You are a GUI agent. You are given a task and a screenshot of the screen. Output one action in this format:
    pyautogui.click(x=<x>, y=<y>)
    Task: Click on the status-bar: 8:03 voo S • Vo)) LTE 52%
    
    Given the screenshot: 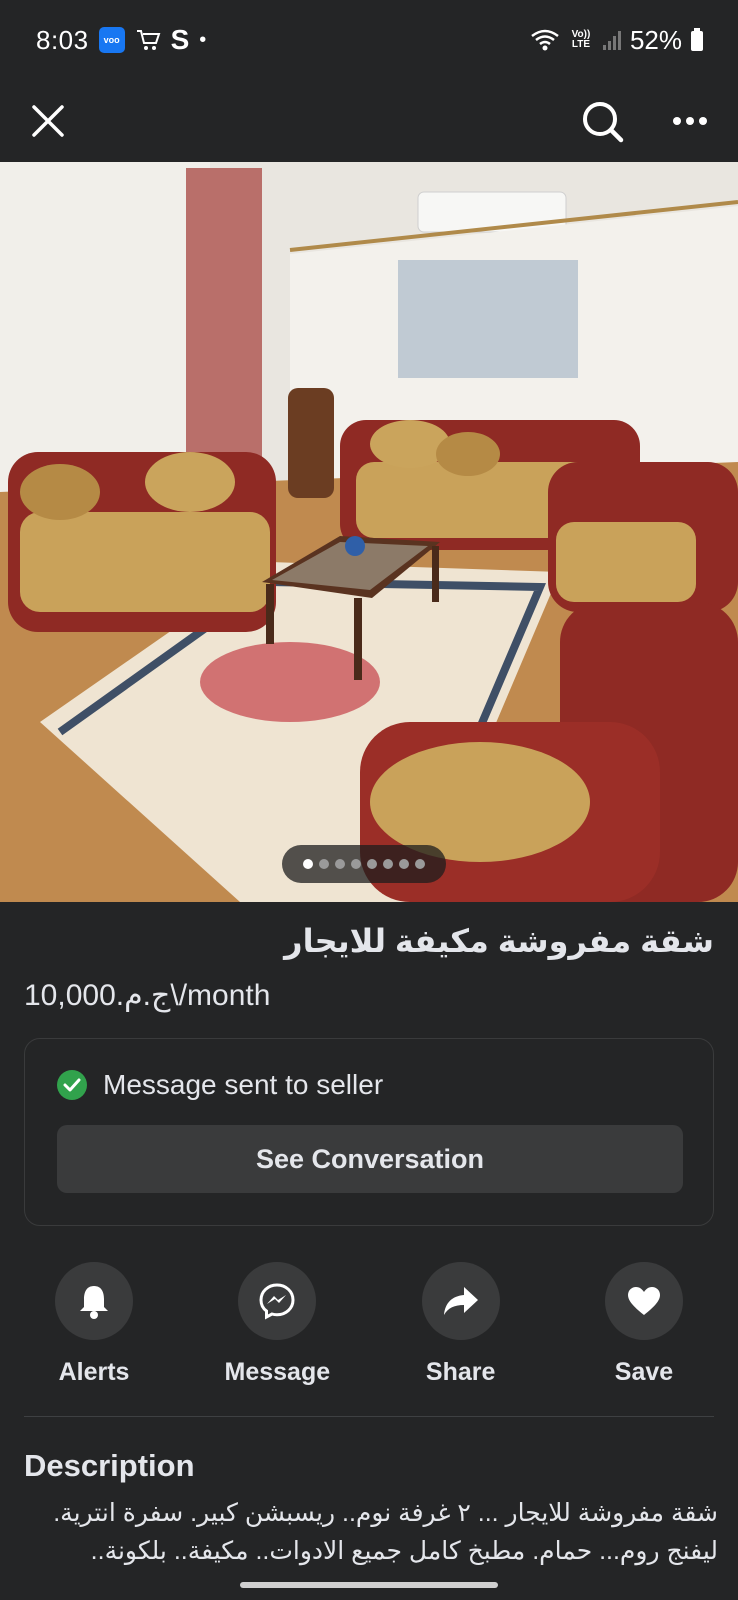 What is the action you would take?
    pyautogui.click(x=369, y=40)
    